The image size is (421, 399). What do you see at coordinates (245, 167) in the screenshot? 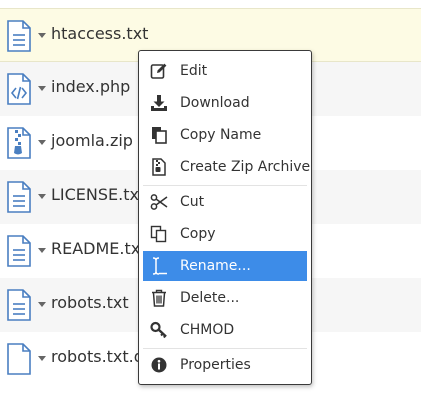
I see `menu-item-label: Create Zip Archive` at bounding box center [245, 167].